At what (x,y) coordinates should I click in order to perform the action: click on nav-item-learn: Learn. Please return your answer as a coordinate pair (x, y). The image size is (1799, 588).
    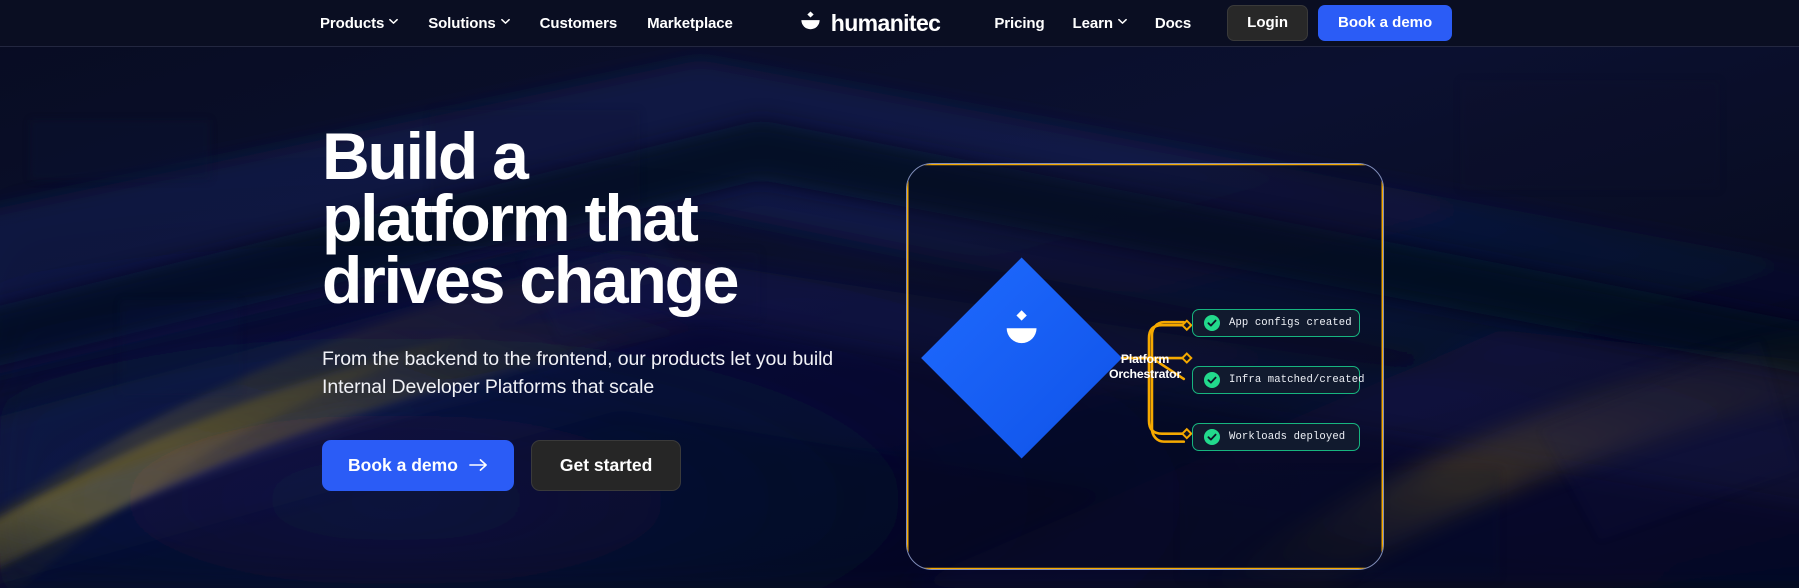
    Looking at the image, I should click on (1100, 23).